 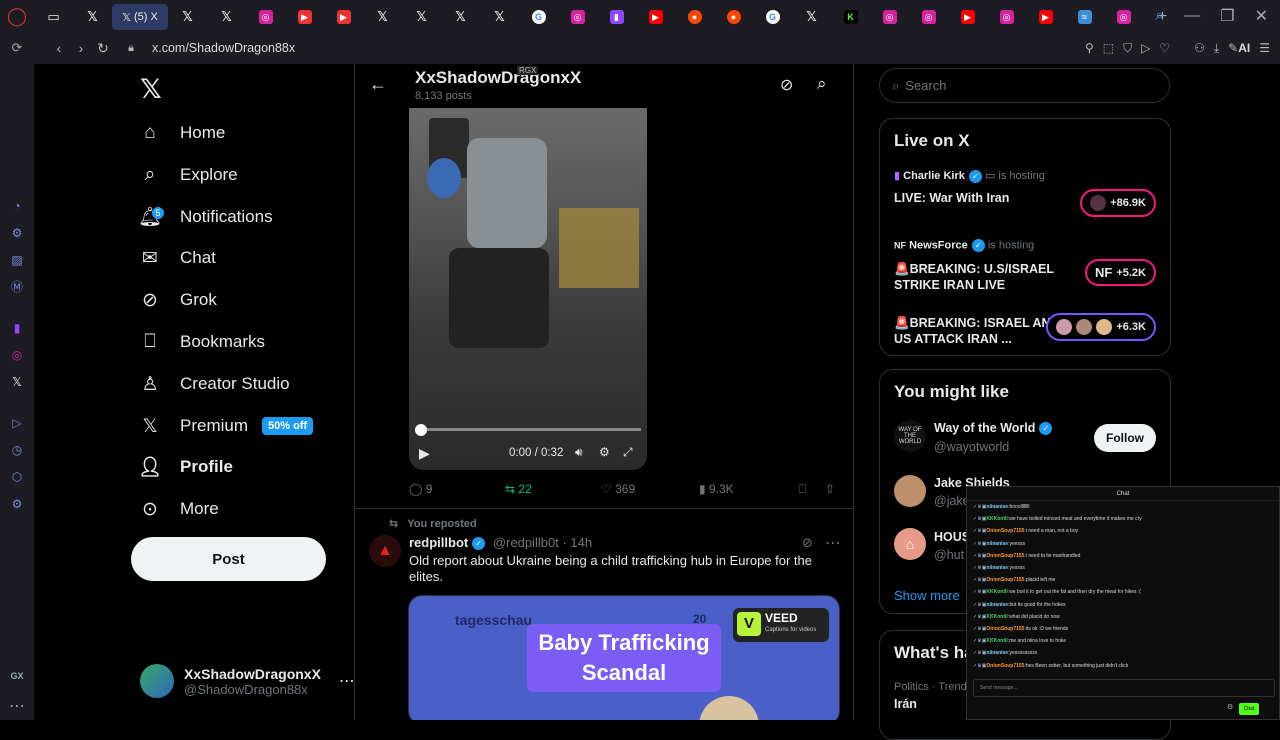 What do you see at coordinates (17, 232) in the screenshot?
I see `bot-icon: ⚙` at bounding box center [17, 232].